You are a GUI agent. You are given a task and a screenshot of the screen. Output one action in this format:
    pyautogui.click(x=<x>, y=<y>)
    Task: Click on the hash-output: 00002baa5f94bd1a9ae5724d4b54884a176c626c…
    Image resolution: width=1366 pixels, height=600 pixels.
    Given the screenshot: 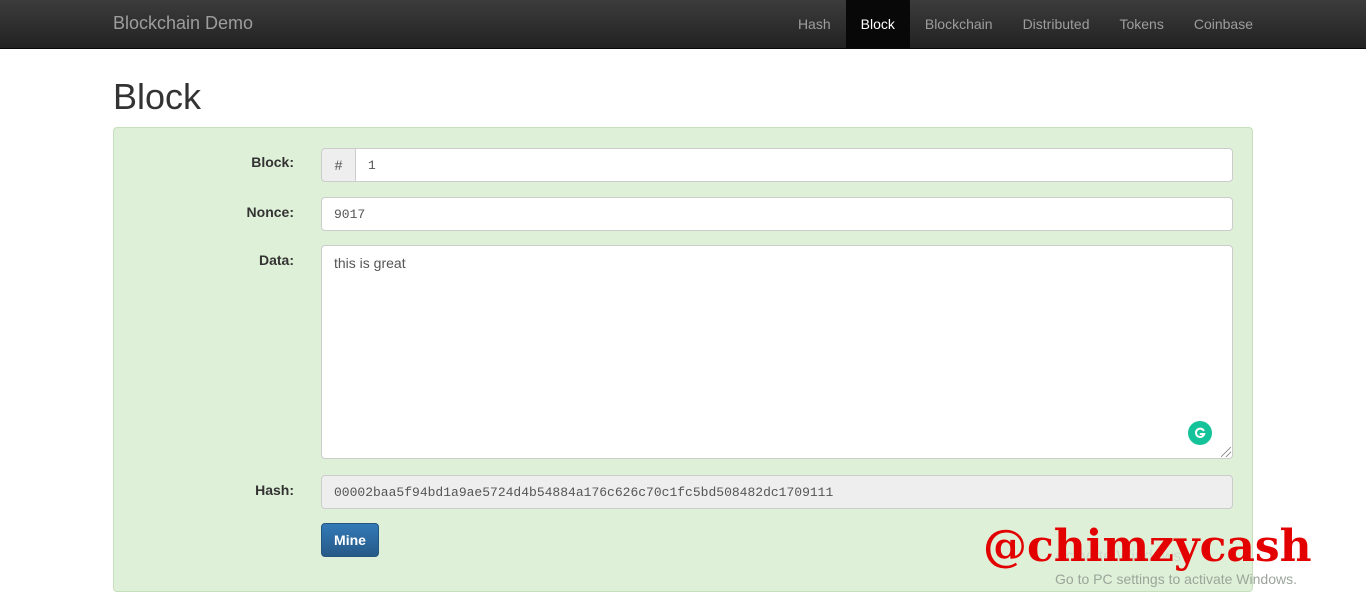 What is the action you would take?
    pyautogui.click(x=777, y=492)
    